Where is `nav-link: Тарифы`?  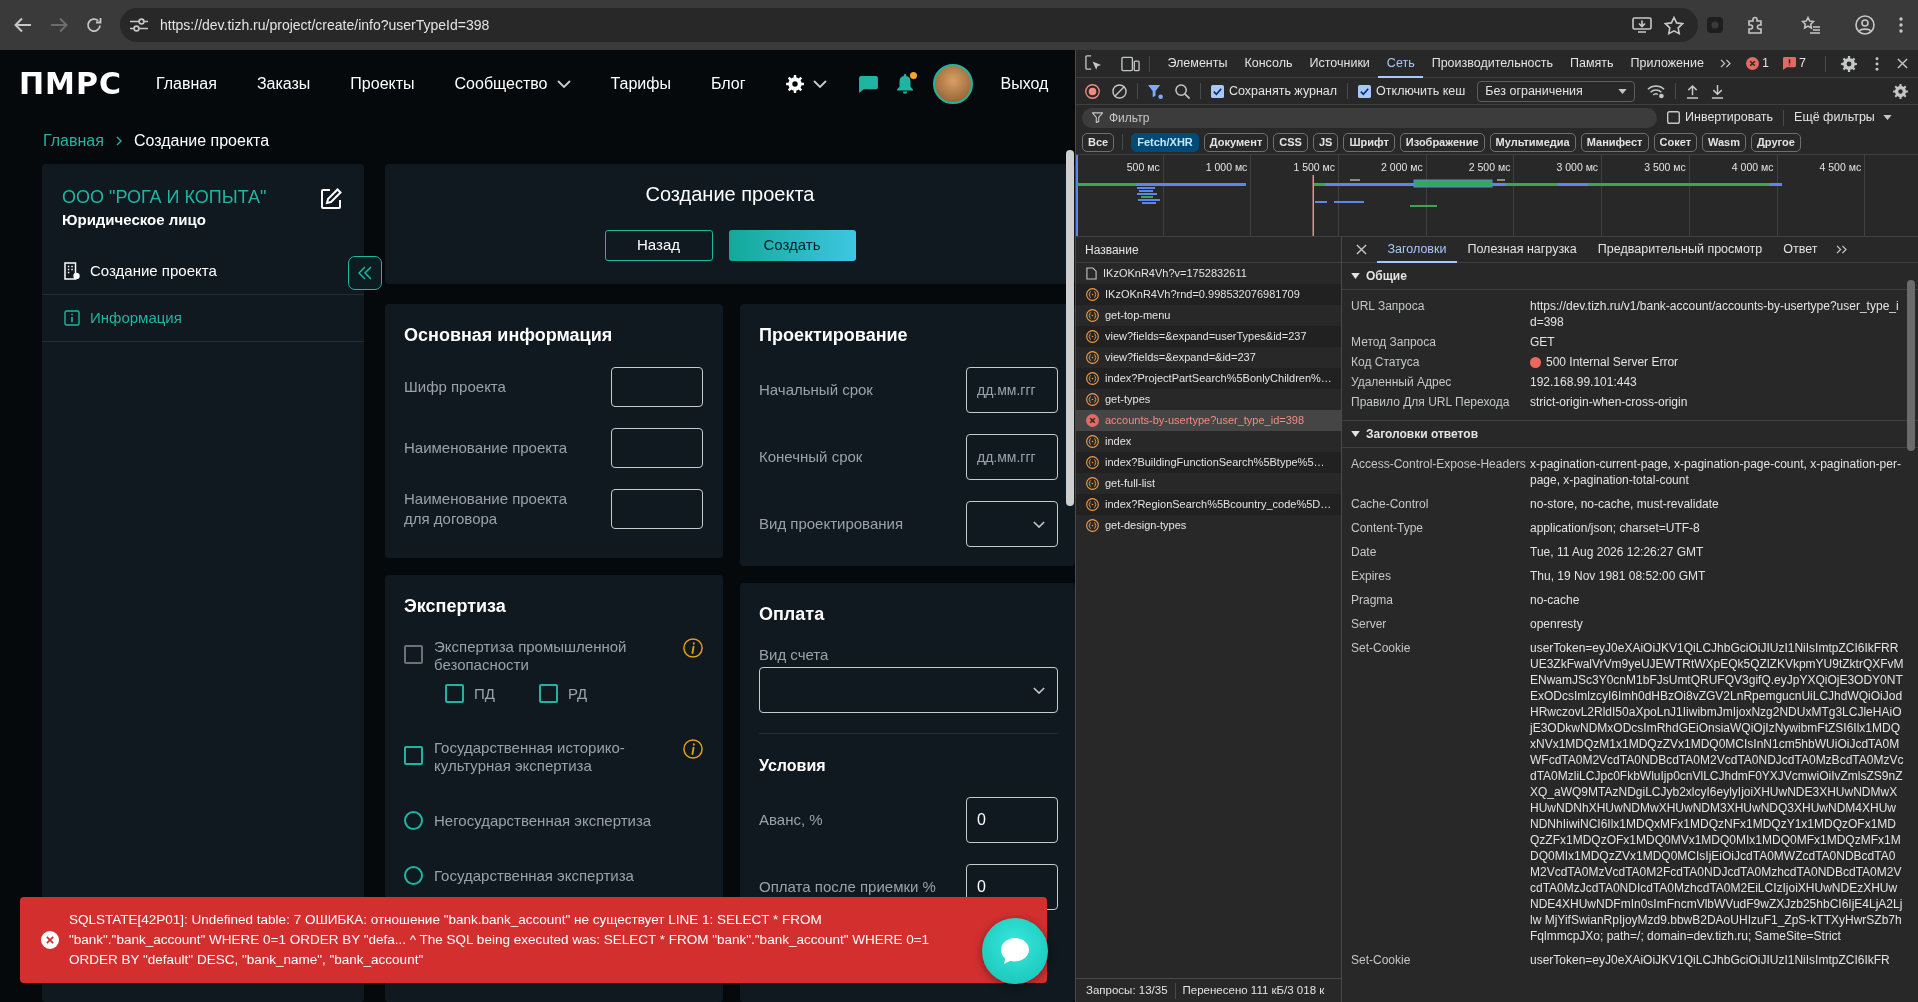 nav-link: Тарифы is located at coordinates (640, 84).